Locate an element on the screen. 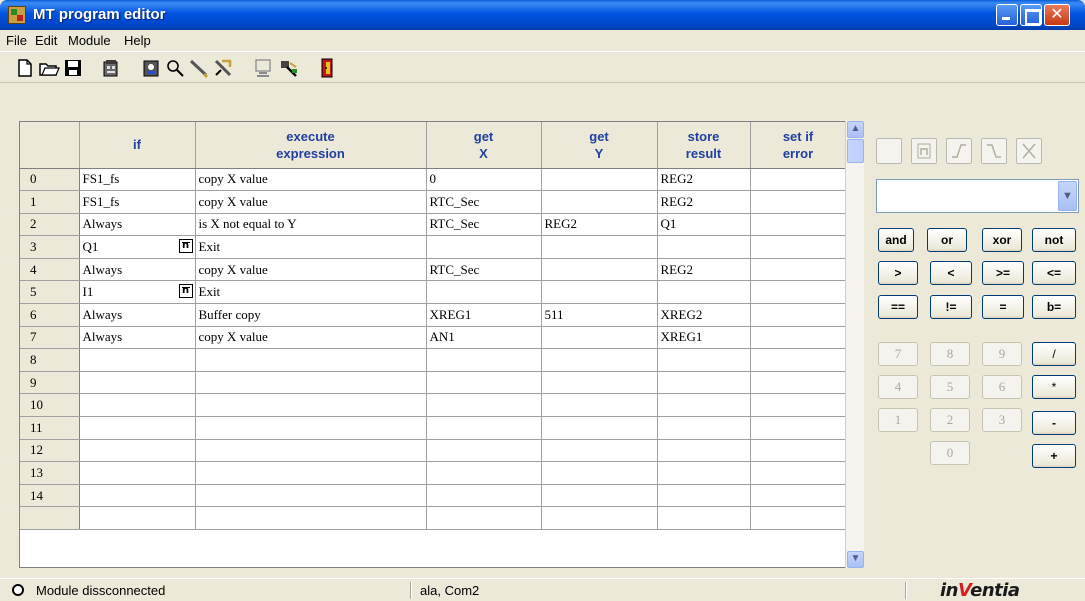 This screenshot has height=601, width=1085. cell-if: FS1_fs is located at coordinates (137, 202).